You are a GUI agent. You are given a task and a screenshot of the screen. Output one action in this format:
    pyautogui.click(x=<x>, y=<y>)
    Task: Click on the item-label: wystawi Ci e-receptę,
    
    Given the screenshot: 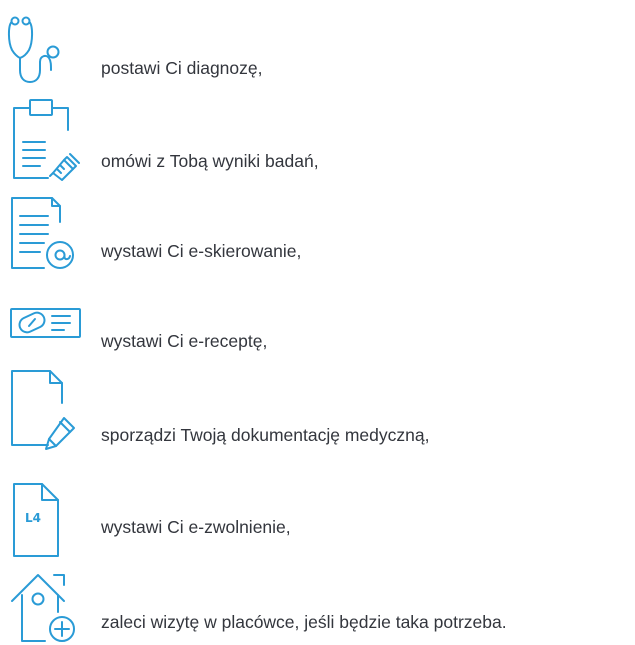 What is the action you would take?
    pyautogui.click(x=184, y=341)
    